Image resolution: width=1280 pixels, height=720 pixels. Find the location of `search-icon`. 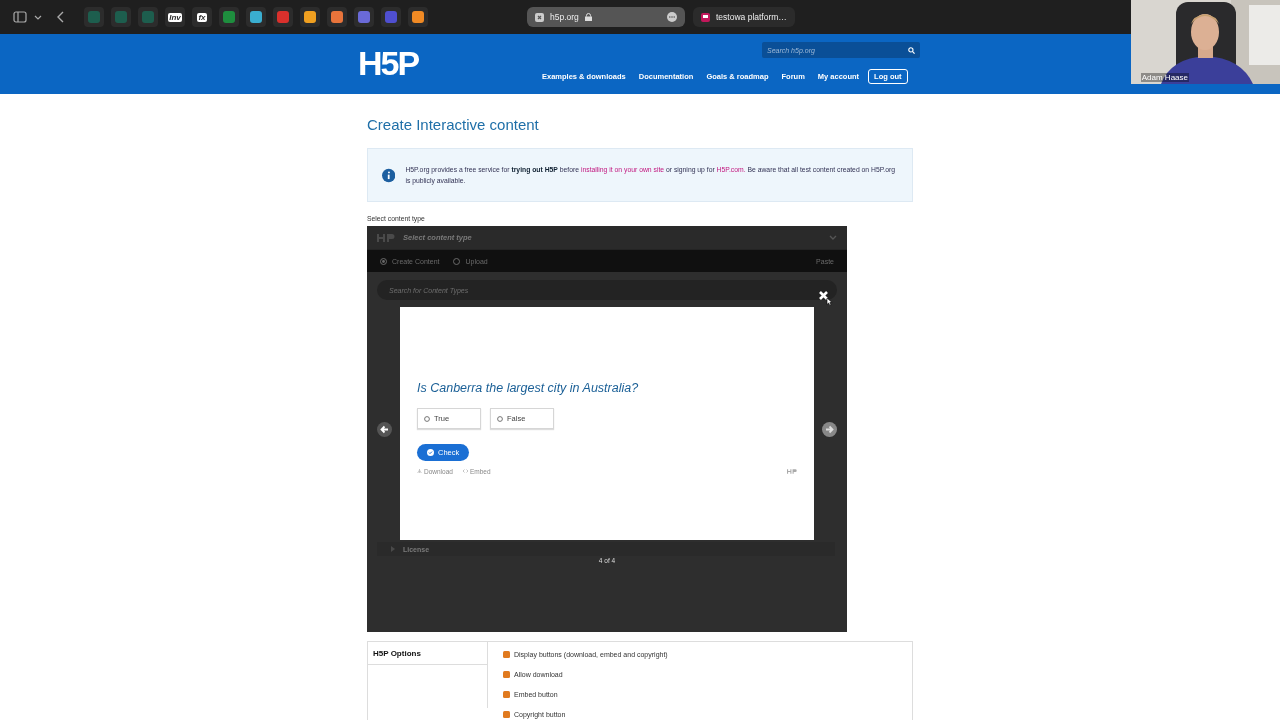

search-icon is located at coordinates (911, 50).